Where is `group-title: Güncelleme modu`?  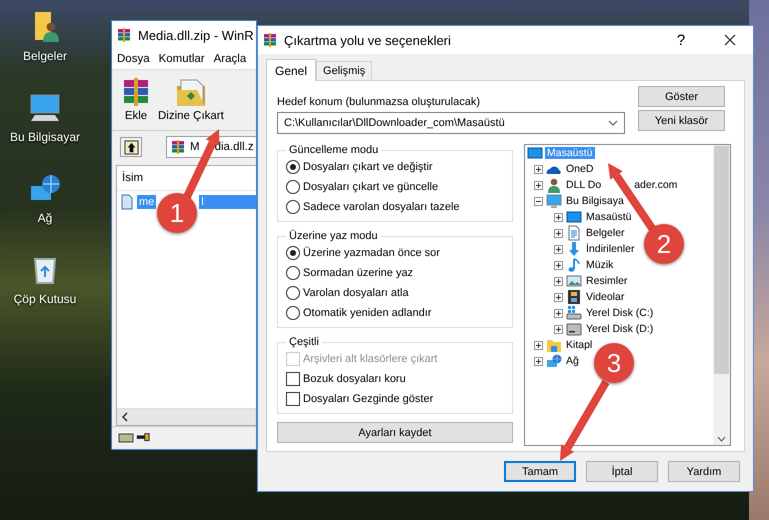
group-title: Güncelleme modu is located at coordinates (334, 150).